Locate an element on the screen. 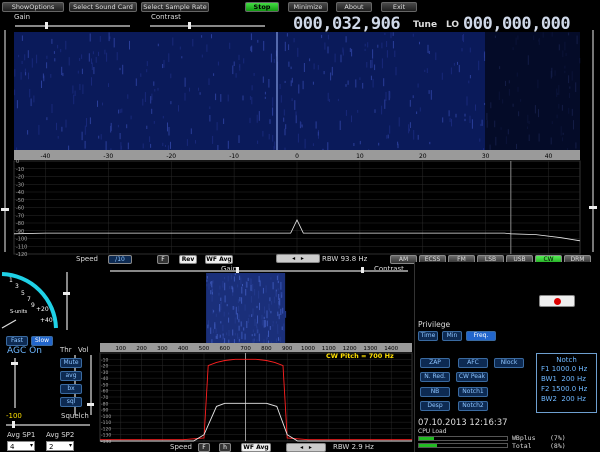 Image resolution: width=600 pixels, height=452 pixels. main-left-slider-knob is located at coordinates (5, 209).